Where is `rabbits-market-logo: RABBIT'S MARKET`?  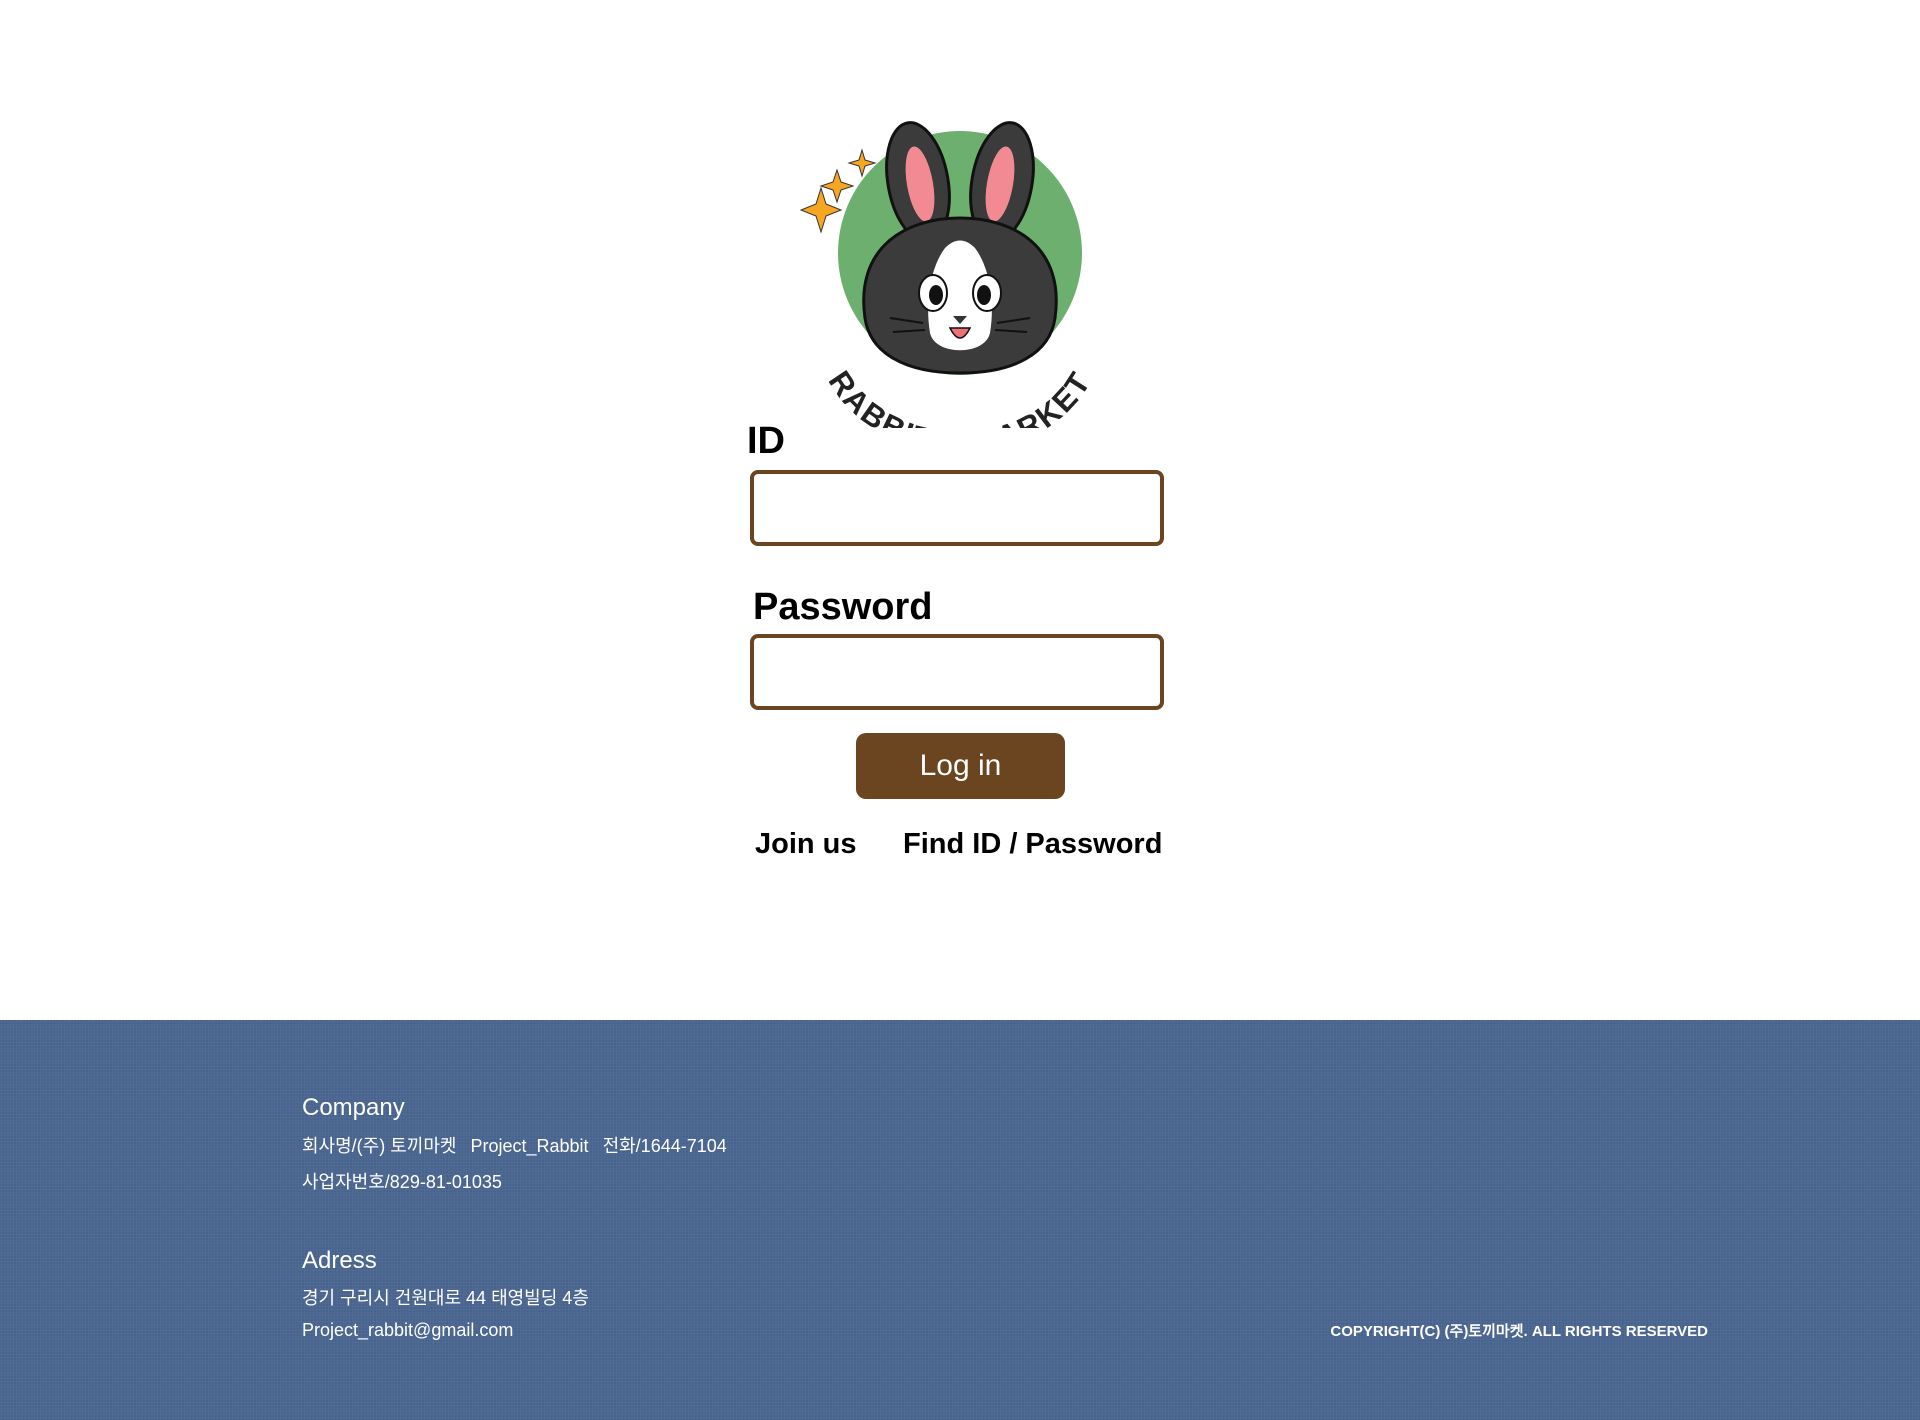
rabbits-market-logo: RABBIT'S MARKET is located at coordinates (960, 289).